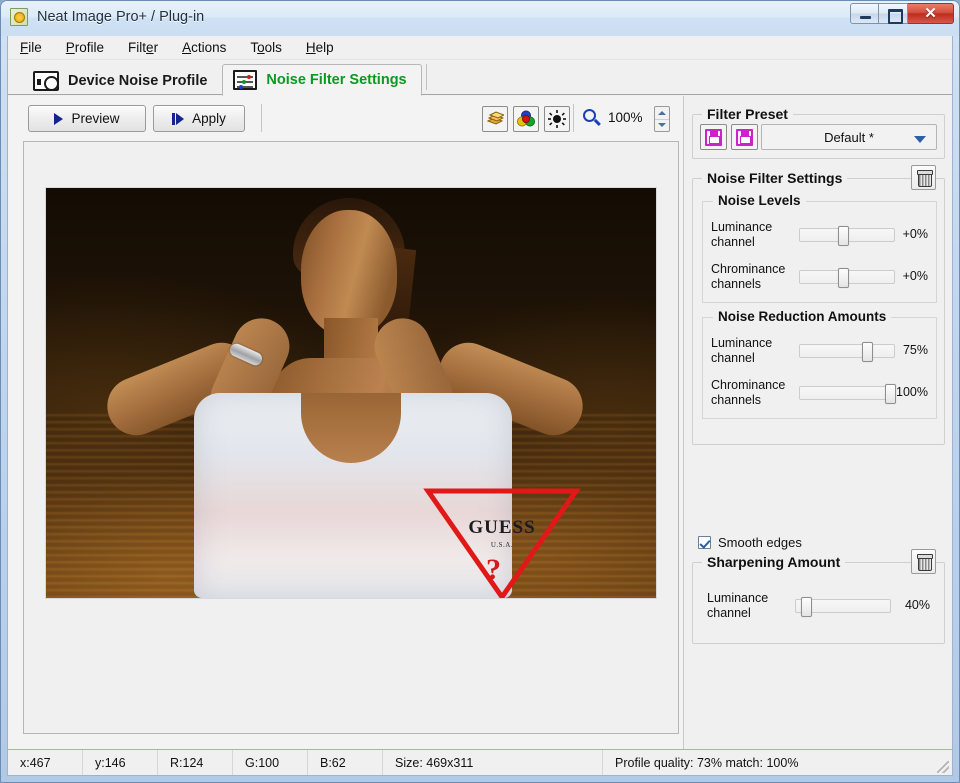  I want to click on noise-level-luminance-value: +0%, so click(915, 234).